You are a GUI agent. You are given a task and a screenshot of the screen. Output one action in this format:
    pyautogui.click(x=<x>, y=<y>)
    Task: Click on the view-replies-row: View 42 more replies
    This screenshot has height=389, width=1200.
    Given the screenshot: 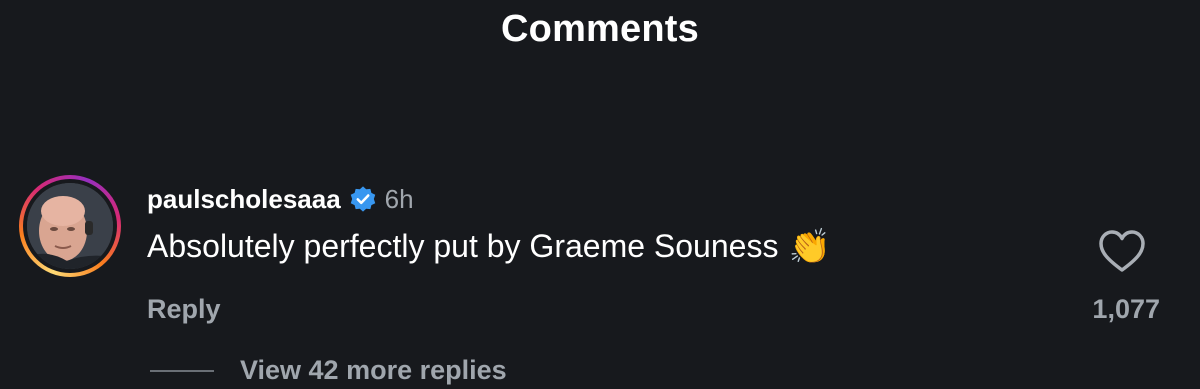 What is the action you would take?
    pyautogui.click(x=328, y=370)
    